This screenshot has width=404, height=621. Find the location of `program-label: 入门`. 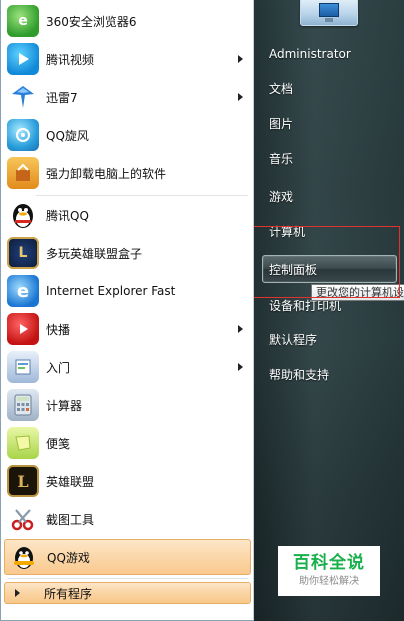

program-label: 入门 is located at coordinates (58, 367).